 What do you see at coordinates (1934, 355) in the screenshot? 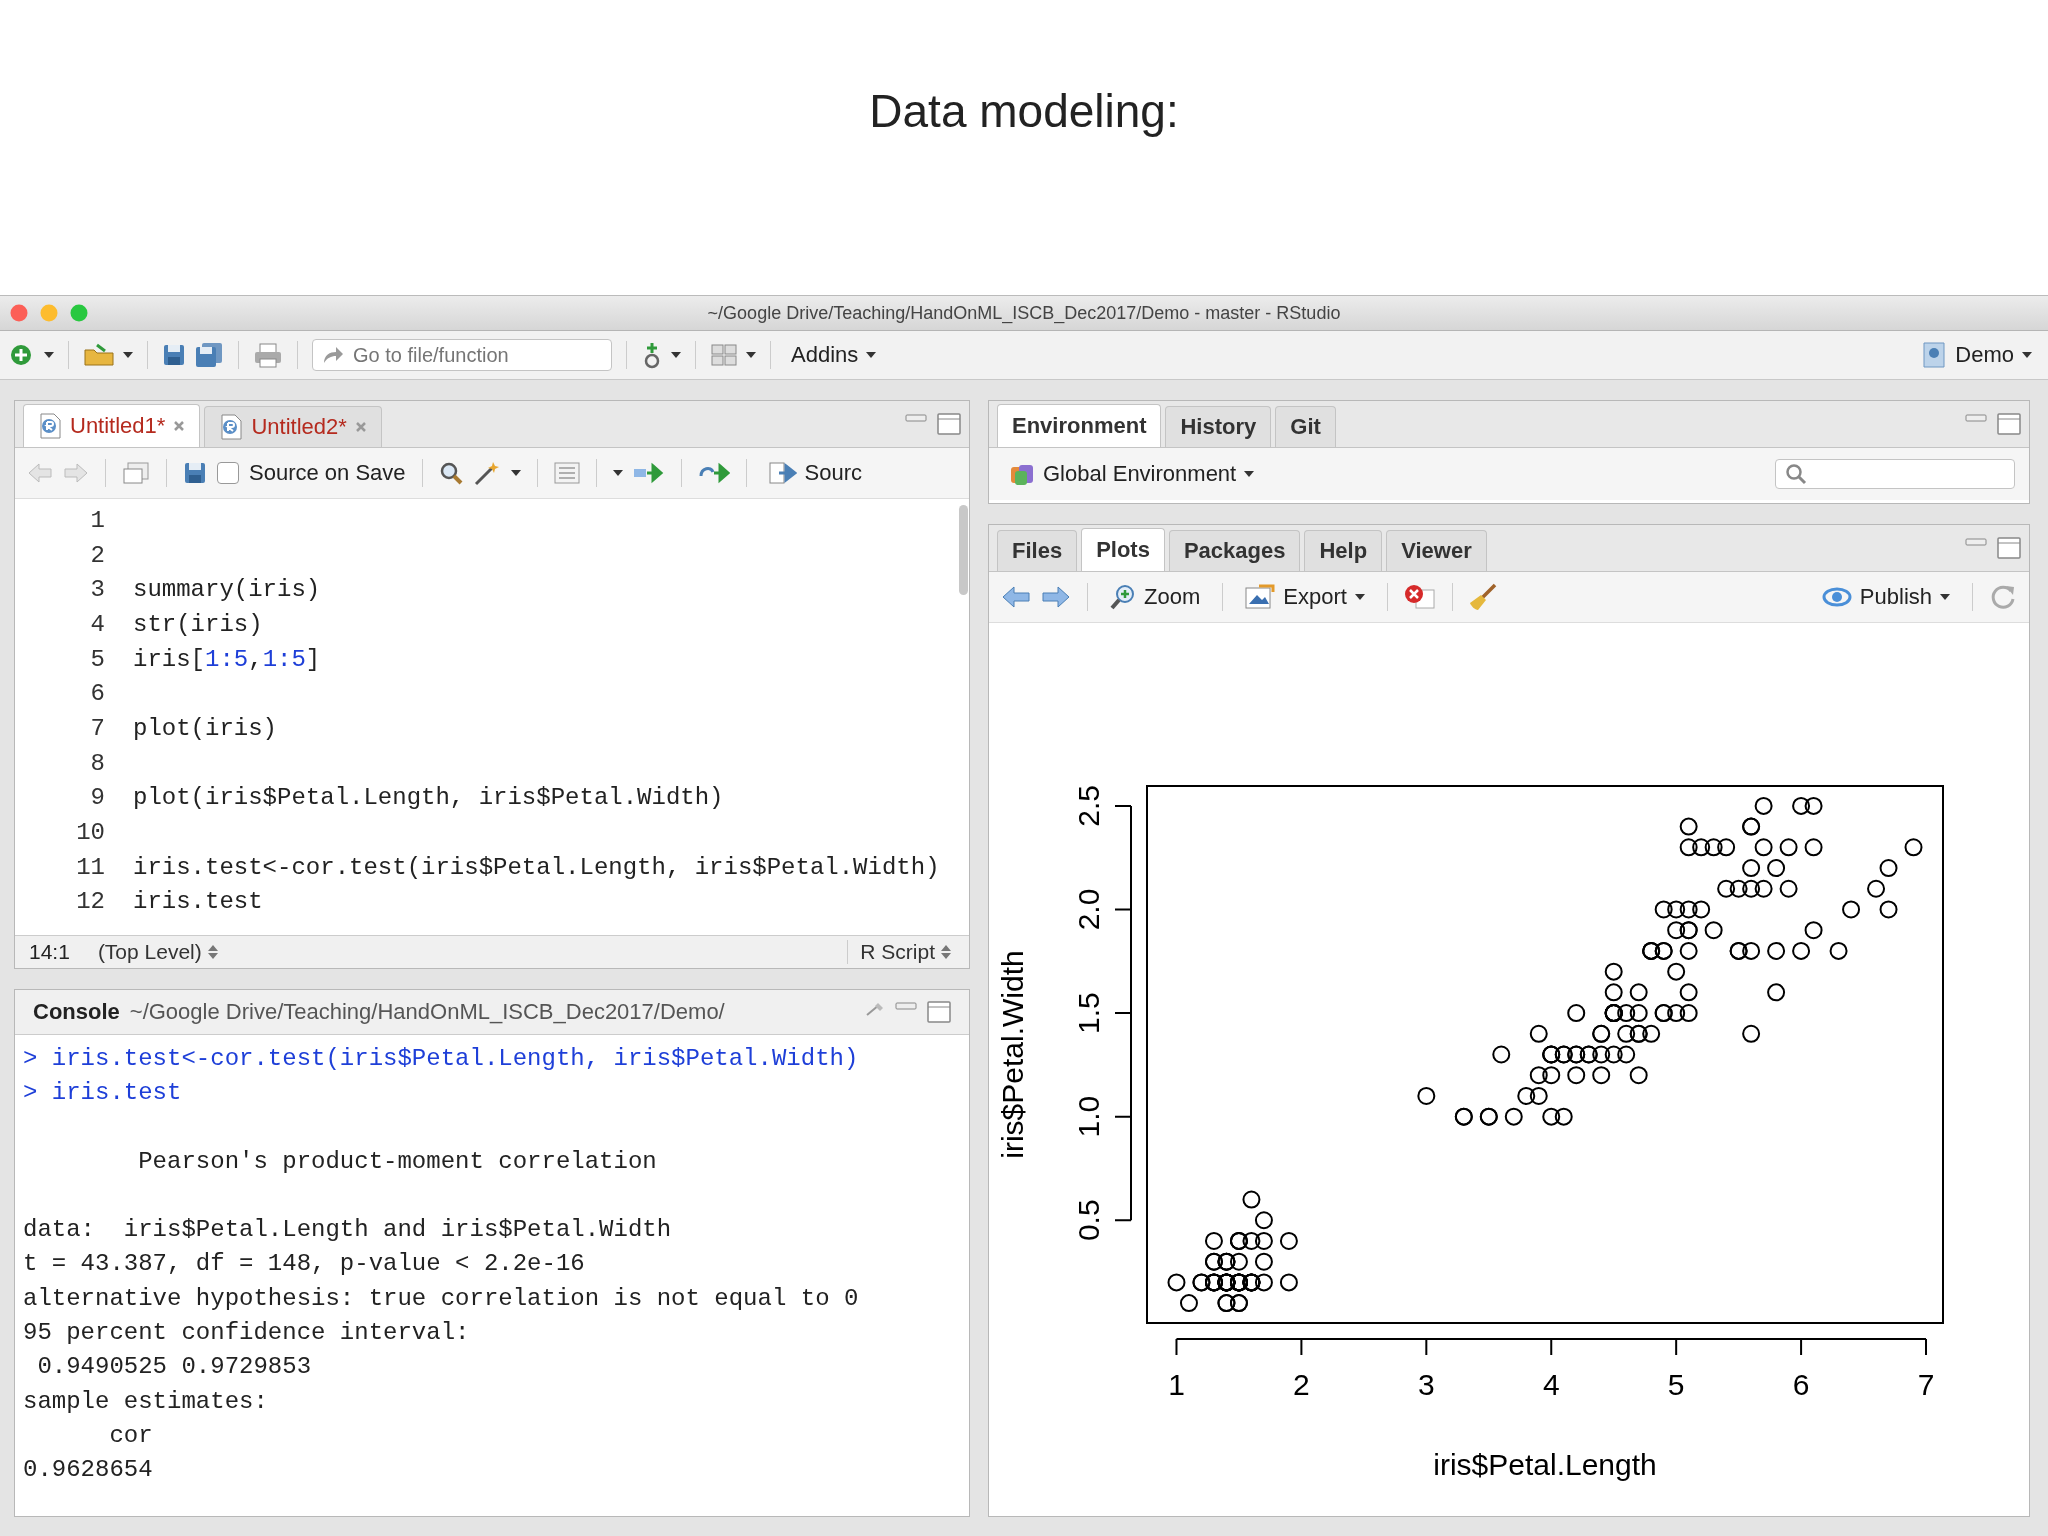
I see `project-icon` at bounding box center [1934, 355].